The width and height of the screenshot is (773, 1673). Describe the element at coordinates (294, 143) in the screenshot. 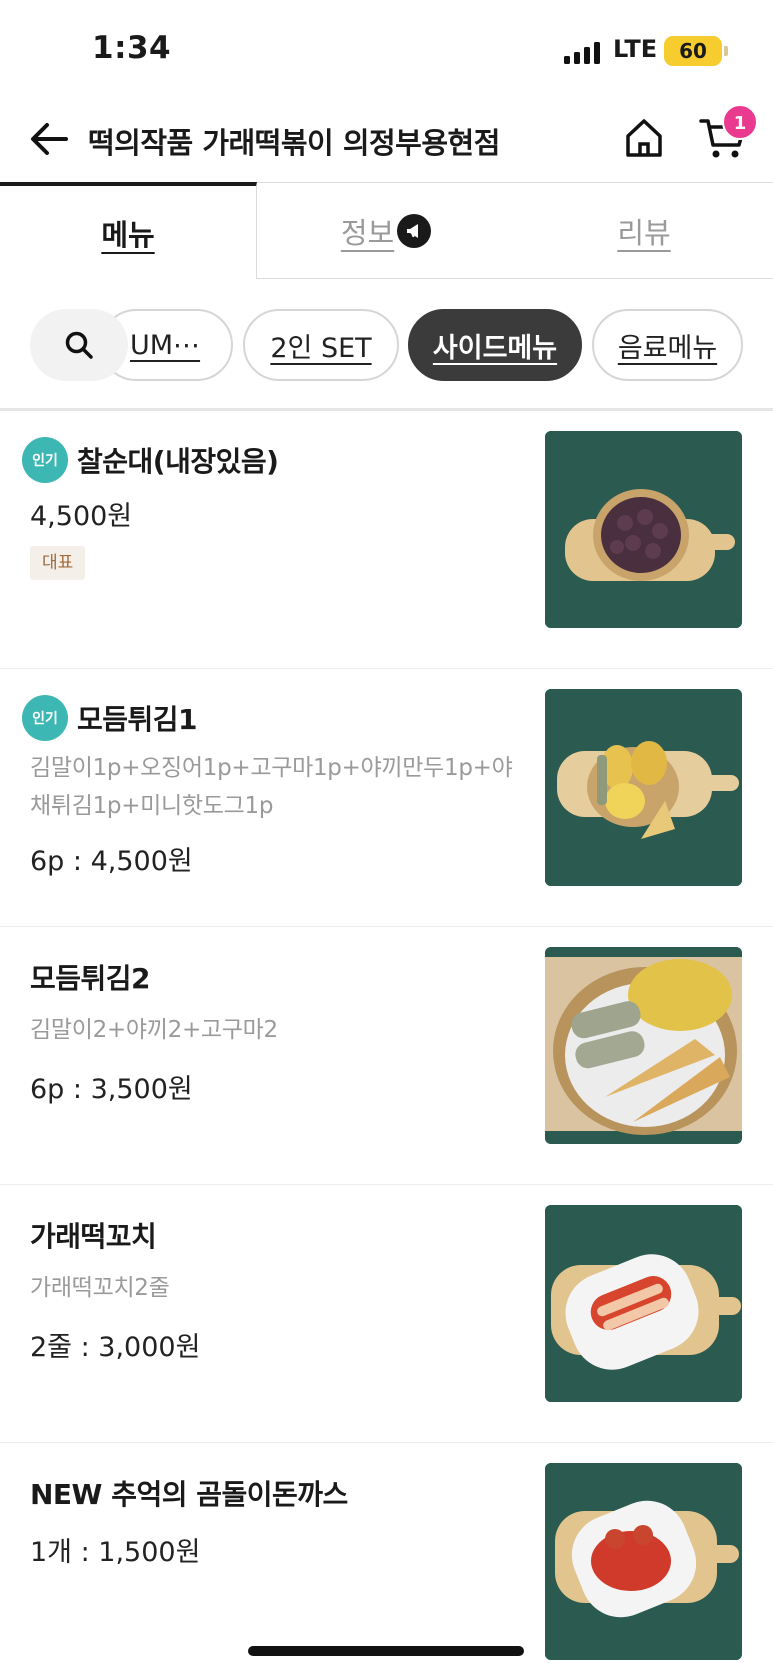

I see `store-title: 떡의작품 가래떡볶이 의정부용현점` at that location.